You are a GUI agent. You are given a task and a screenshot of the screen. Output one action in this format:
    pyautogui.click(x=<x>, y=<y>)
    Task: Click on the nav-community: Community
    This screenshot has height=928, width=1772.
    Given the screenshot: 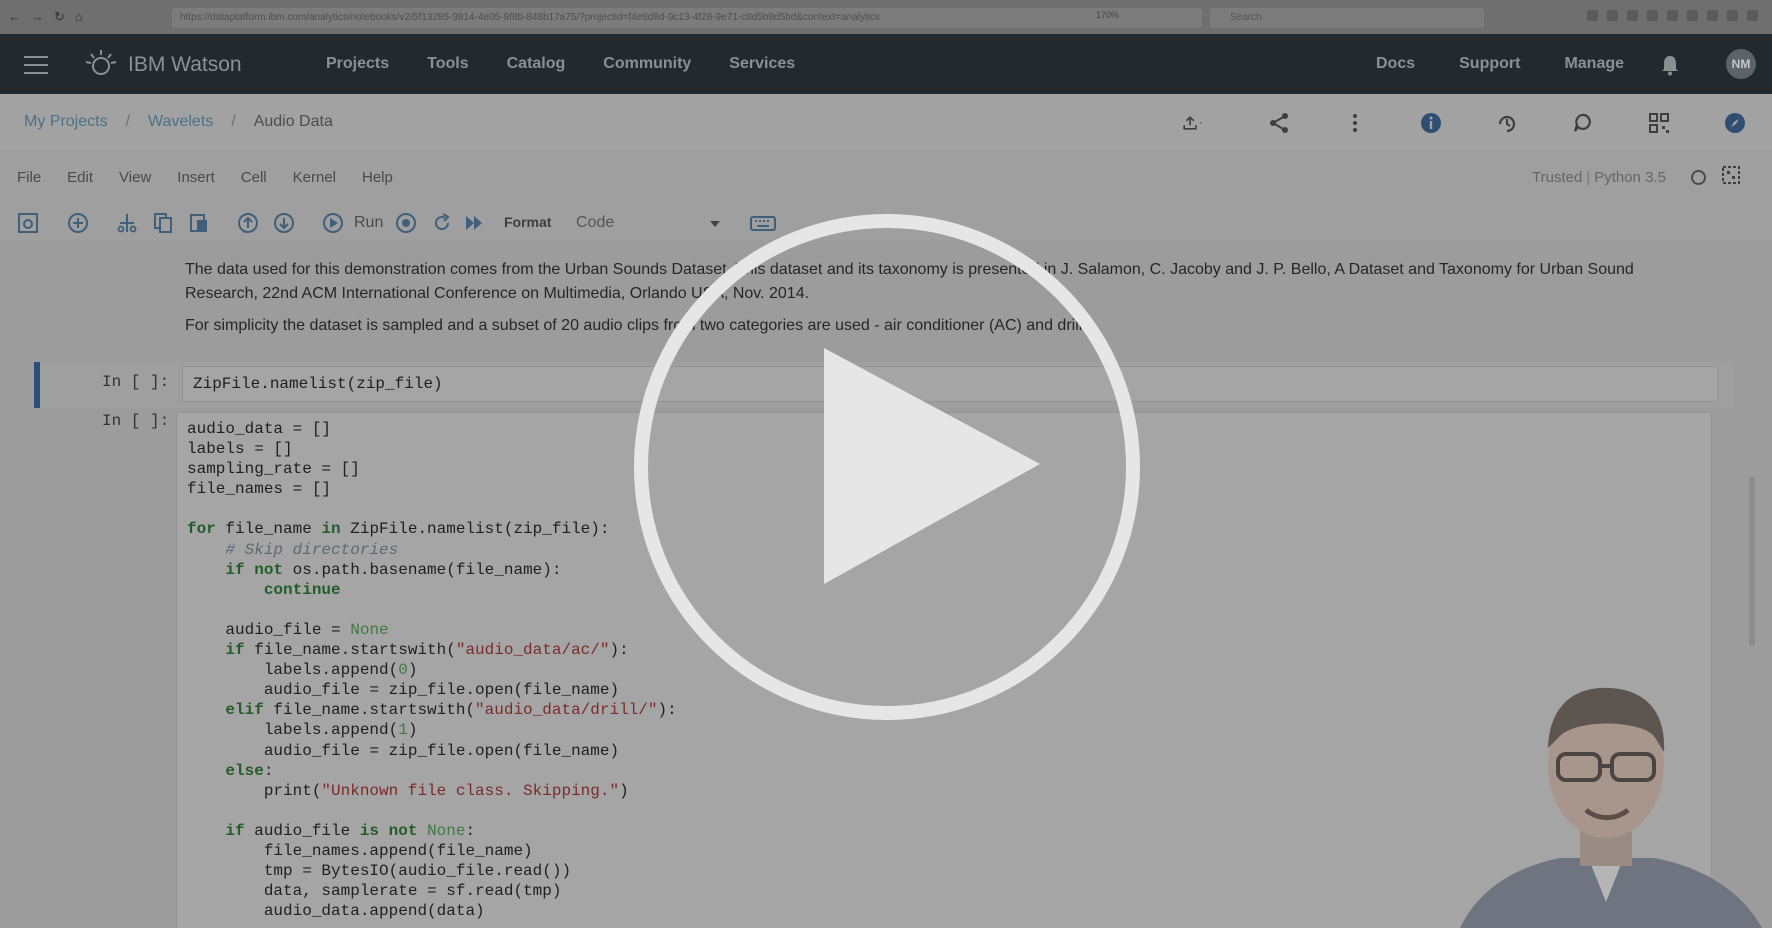 What is the action you would take?
    pyautogui.click(x=647, y=64)
    